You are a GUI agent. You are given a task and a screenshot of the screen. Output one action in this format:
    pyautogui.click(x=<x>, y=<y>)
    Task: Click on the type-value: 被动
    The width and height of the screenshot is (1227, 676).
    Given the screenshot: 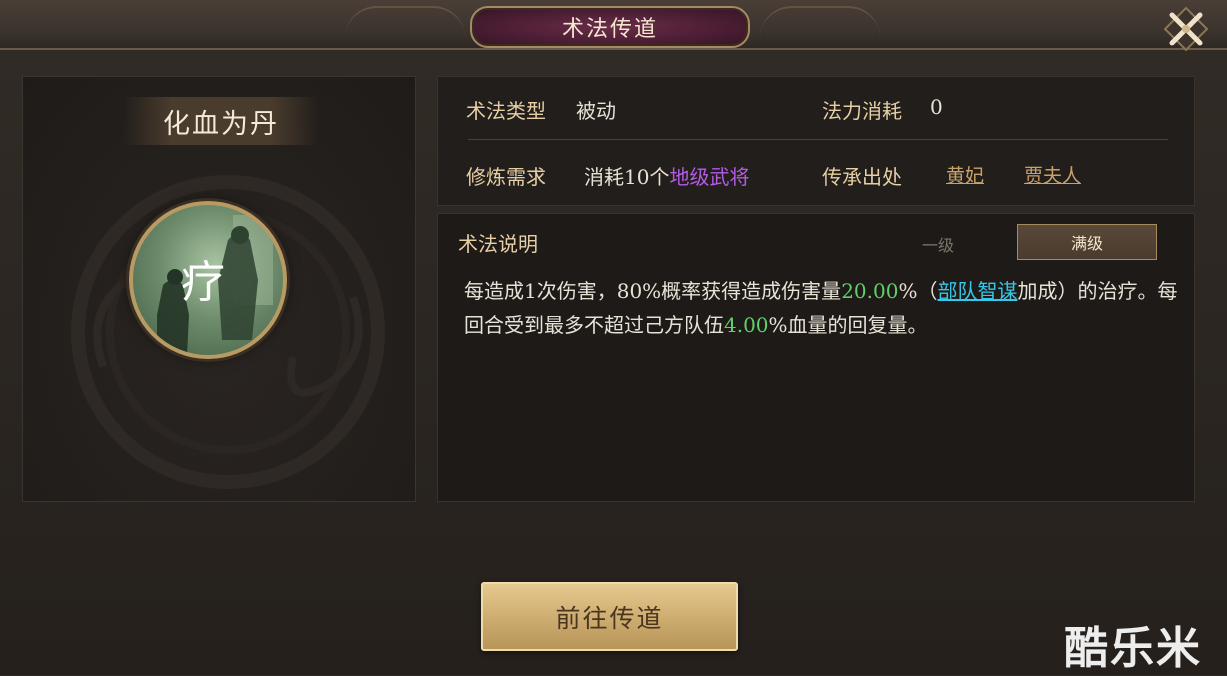 What is the action you would take?
    pyautogui.click(x=596, y=111)
    